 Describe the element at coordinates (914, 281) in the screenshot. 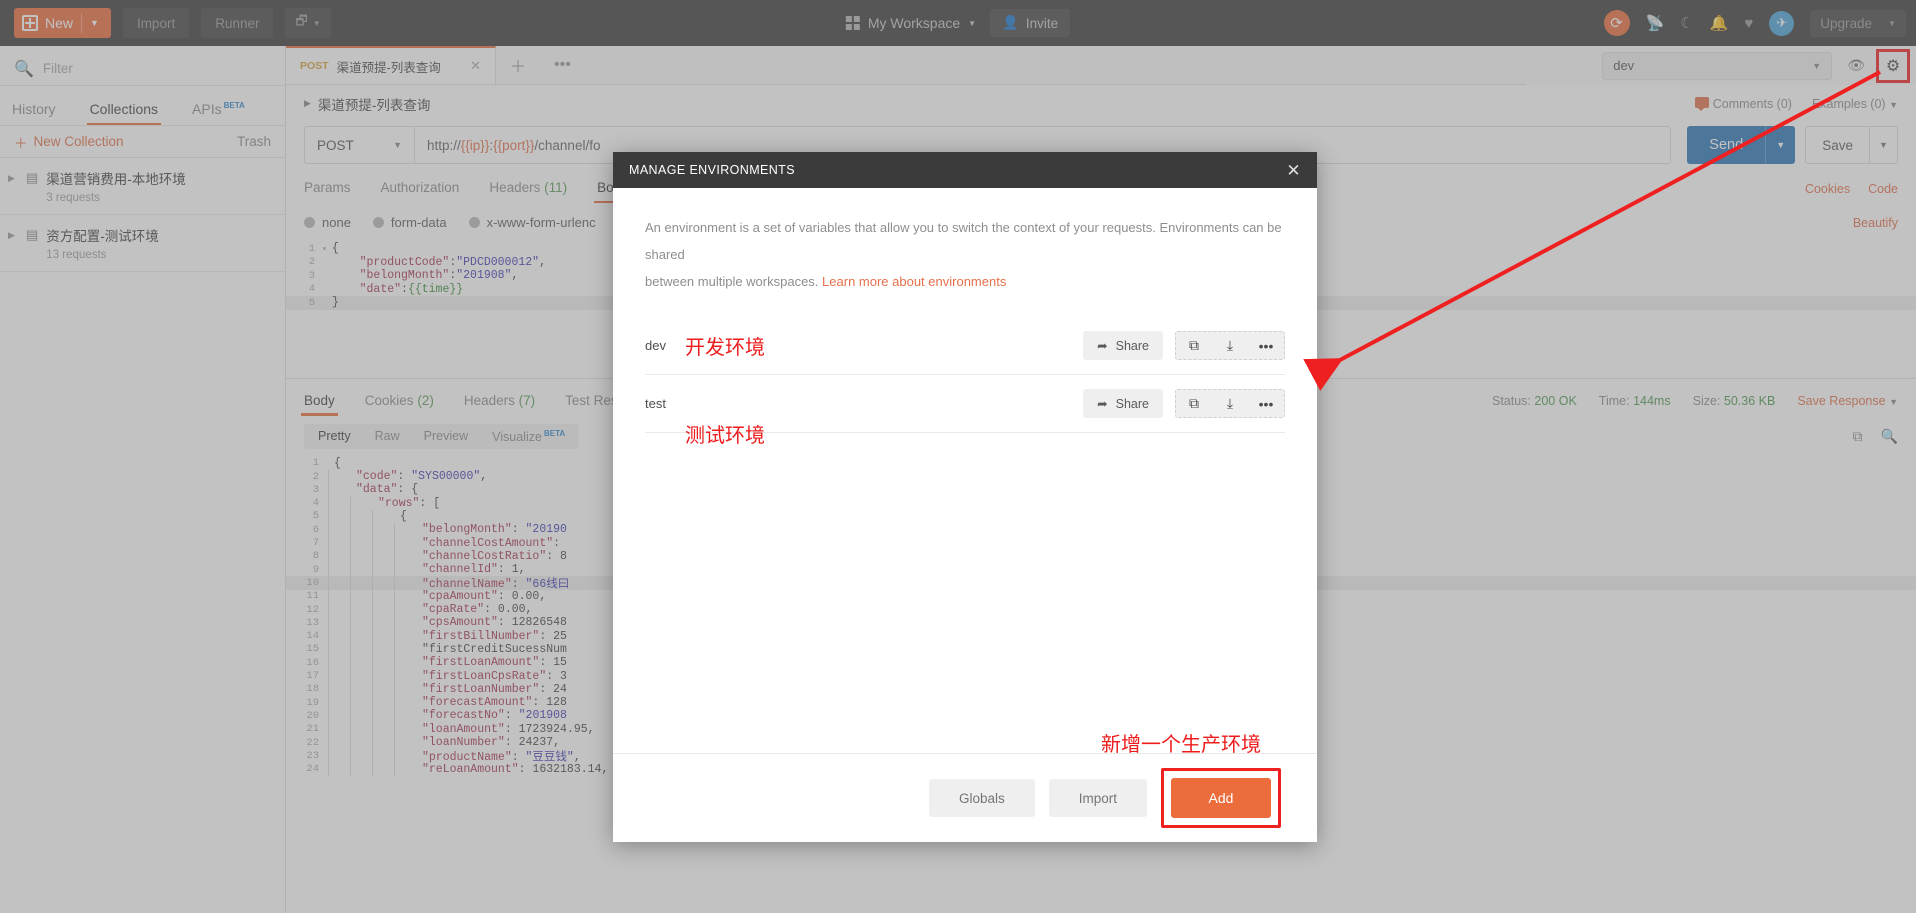

I see `learn-more-link: Learn more about environments` at that location.